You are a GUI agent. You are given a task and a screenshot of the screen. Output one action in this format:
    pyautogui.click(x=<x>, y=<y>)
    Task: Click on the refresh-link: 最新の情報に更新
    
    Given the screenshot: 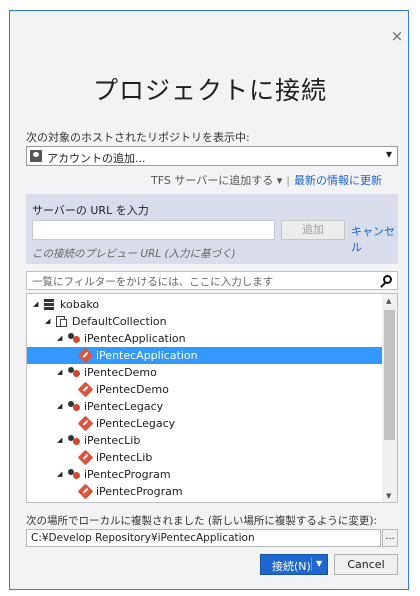 What is the action you would take?
    pyautogui.click(x=338, y=180)
    